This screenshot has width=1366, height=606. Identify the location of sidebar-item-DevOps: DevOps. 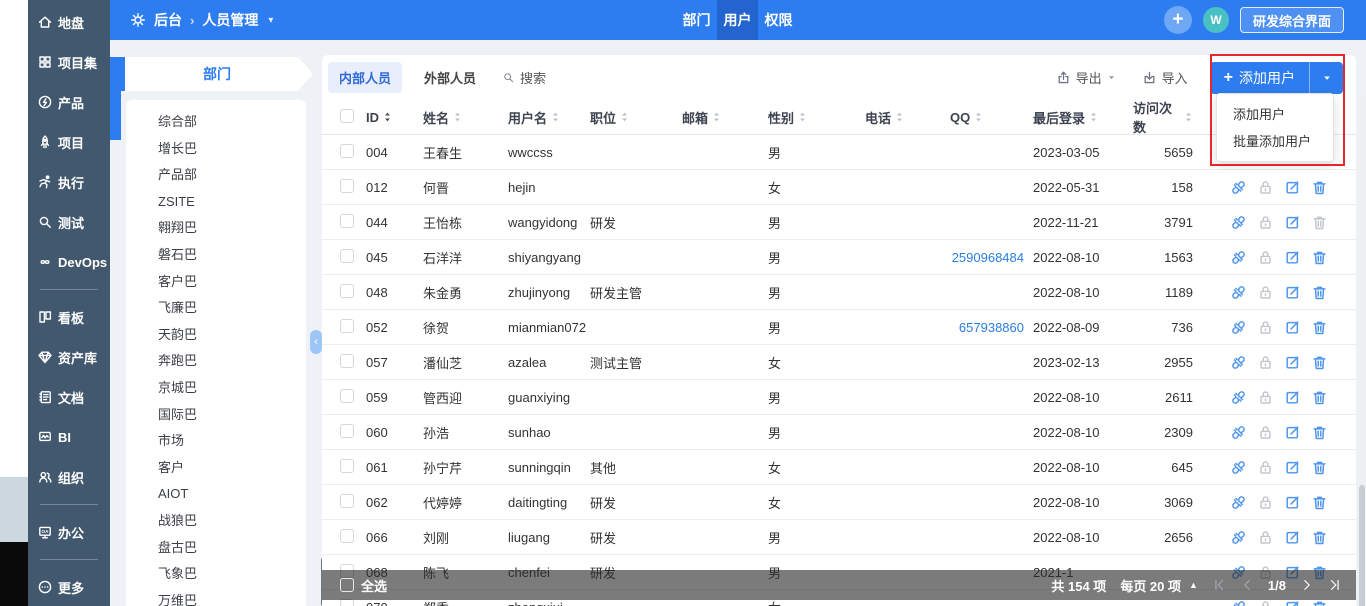
(69, 262).